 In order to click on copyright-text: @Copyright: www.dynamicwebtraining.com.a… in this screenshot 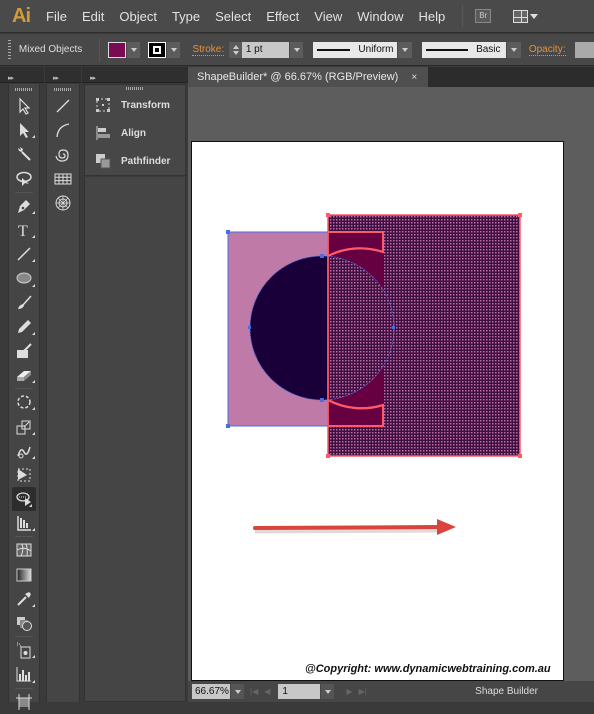, I will do `click(428, 669)`.